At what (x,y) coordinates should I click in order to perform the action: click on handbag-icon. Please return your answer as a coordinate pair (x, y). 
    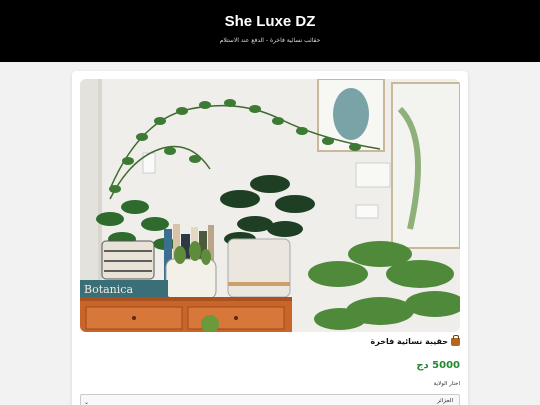
    Looking at the image, I should click on (455, 340).